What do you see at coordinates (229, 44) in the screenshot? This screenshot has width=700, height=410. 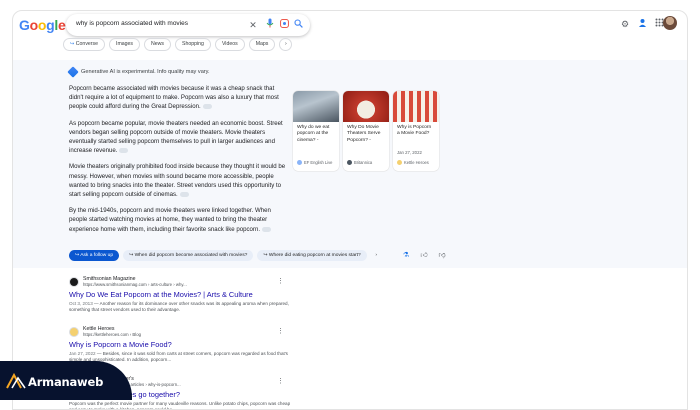 I see `chip-videos: Videos` at bounding box center [229, 44].